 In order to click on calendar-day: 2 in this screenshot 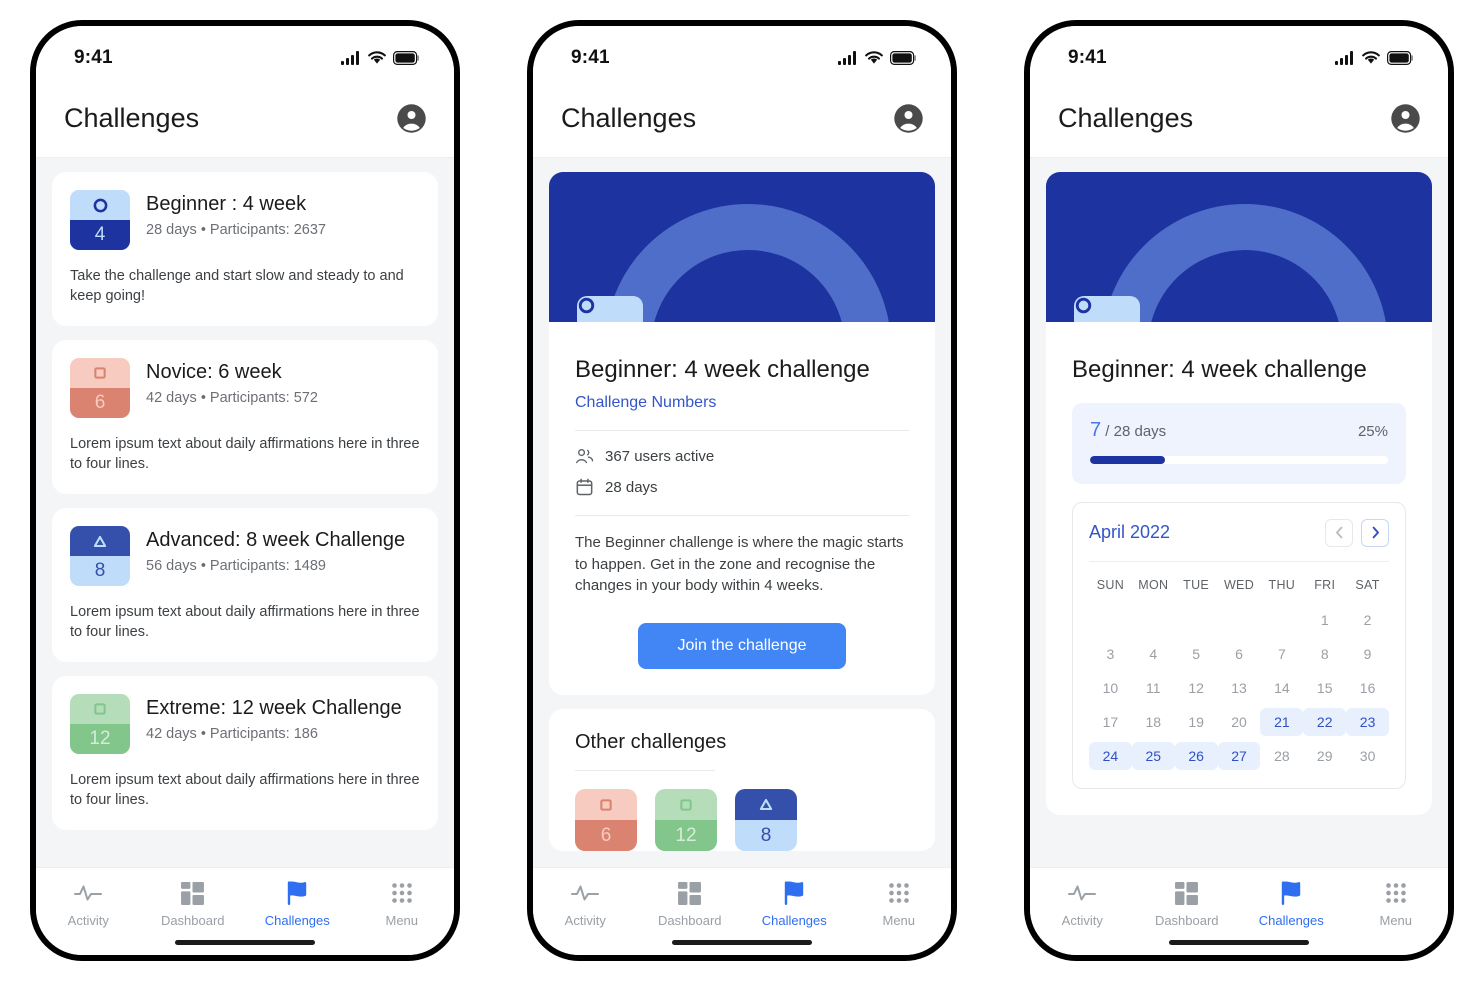, I will do `click(1367, 620)`.